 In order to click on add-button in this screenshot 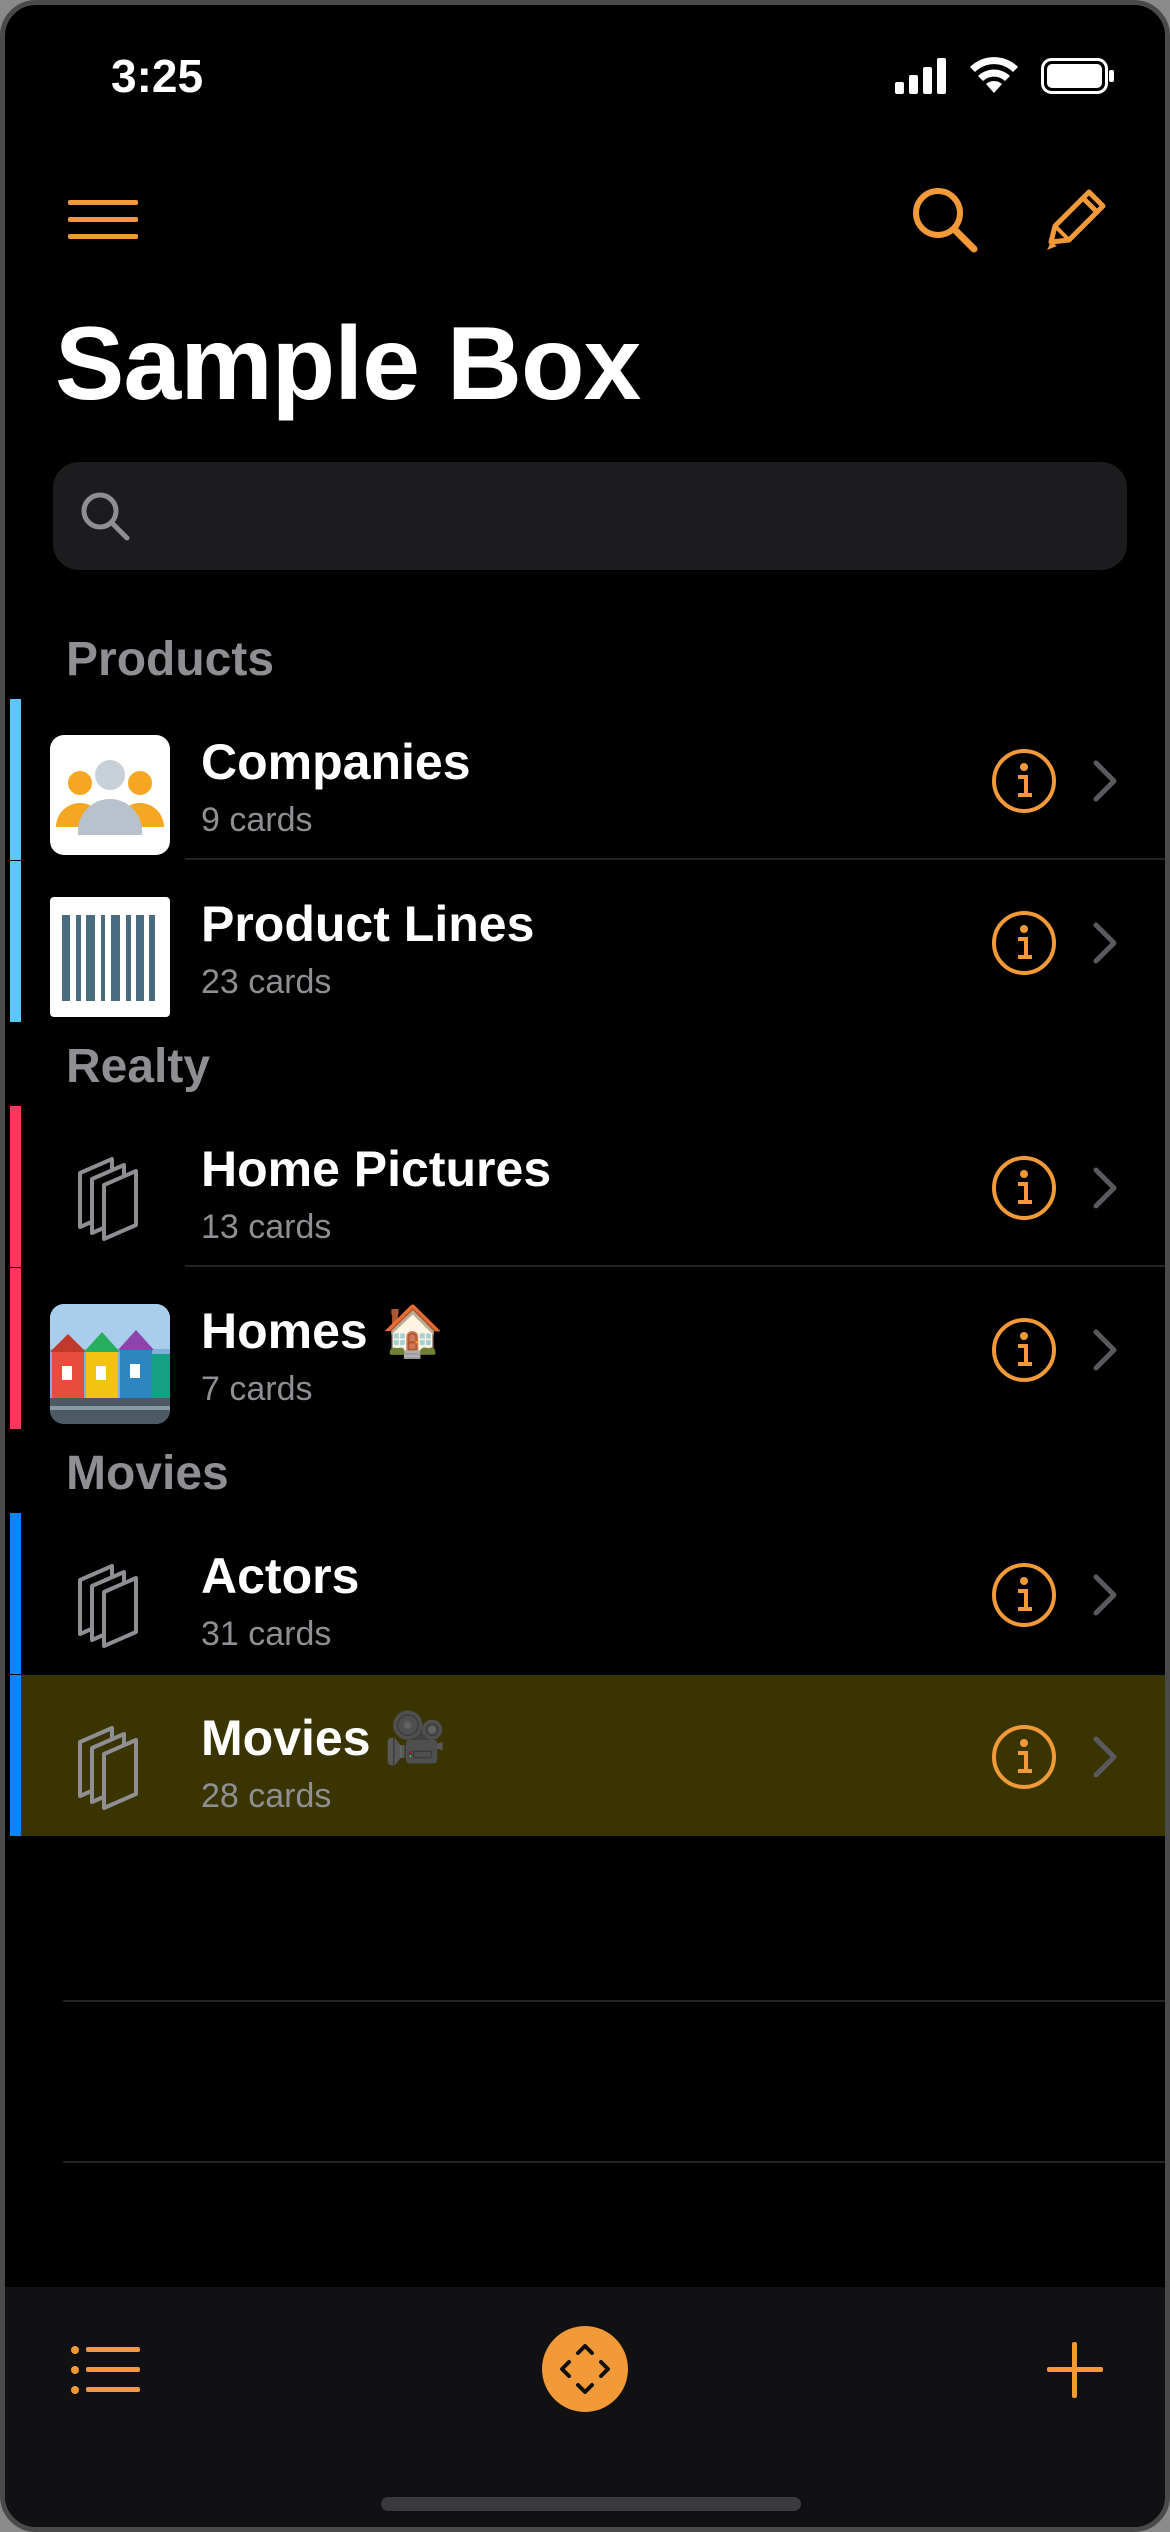, I will do `click(1075, 2370)`.